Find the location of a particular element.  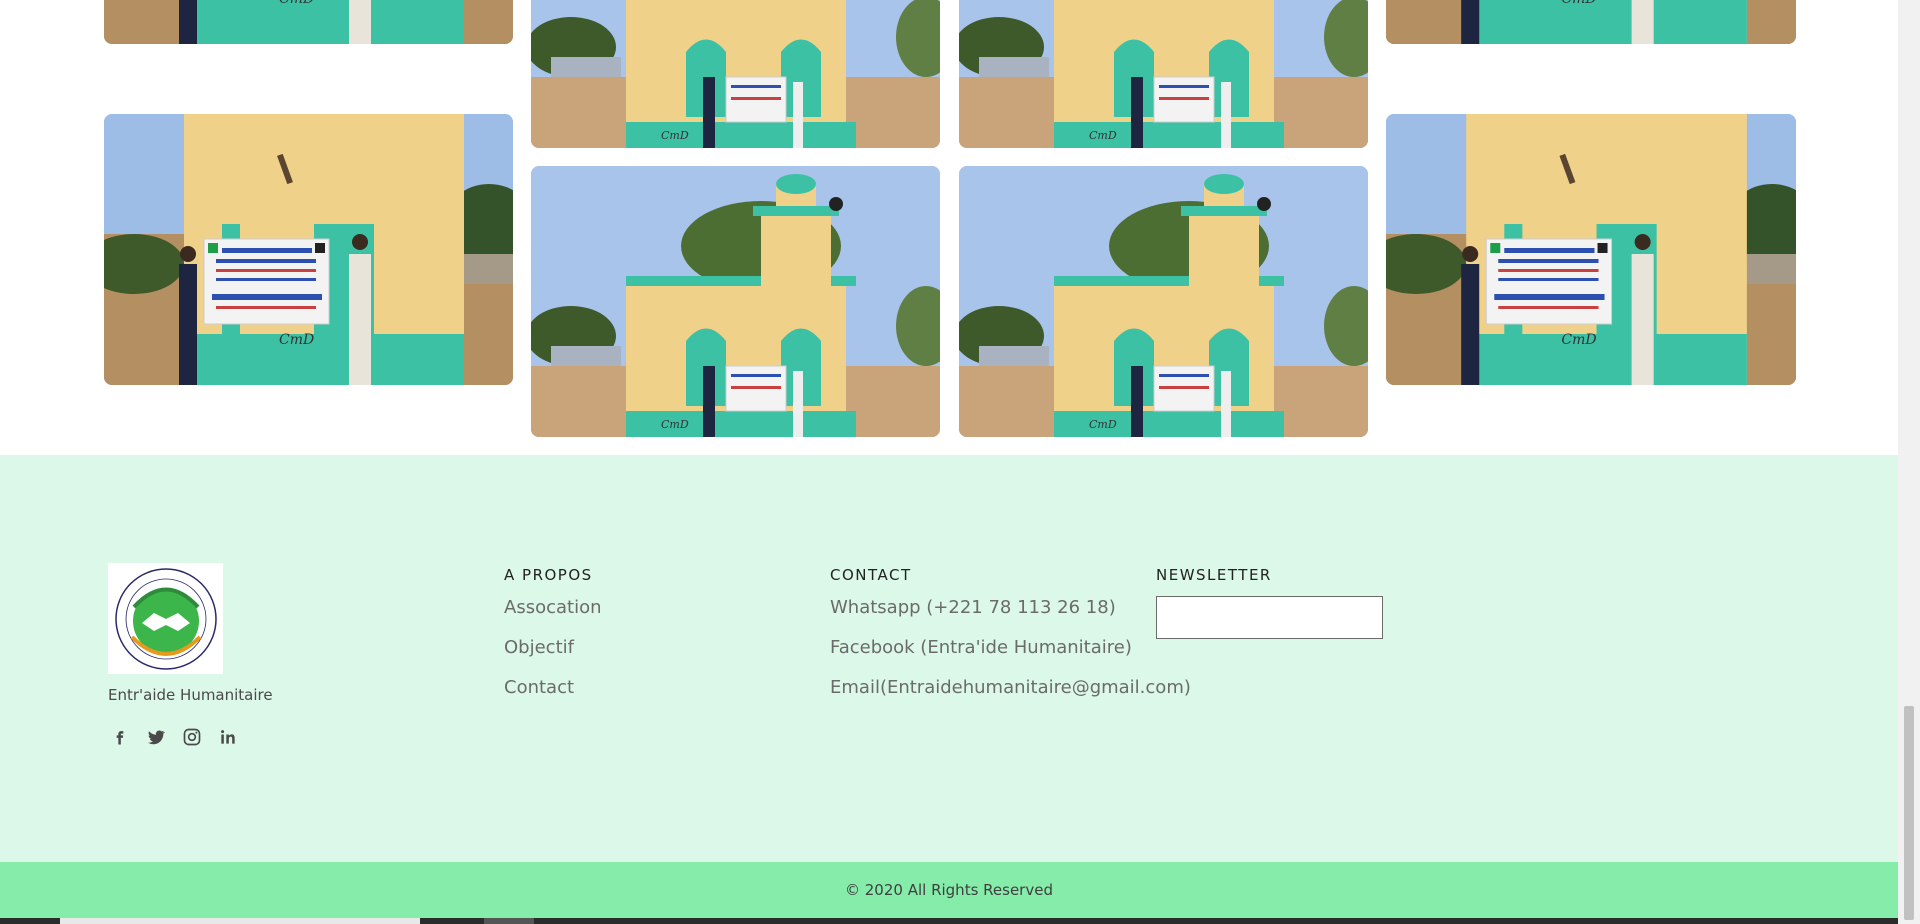

newsletter-heading: NEWSLETTER is located at coordinates (1214, 575).